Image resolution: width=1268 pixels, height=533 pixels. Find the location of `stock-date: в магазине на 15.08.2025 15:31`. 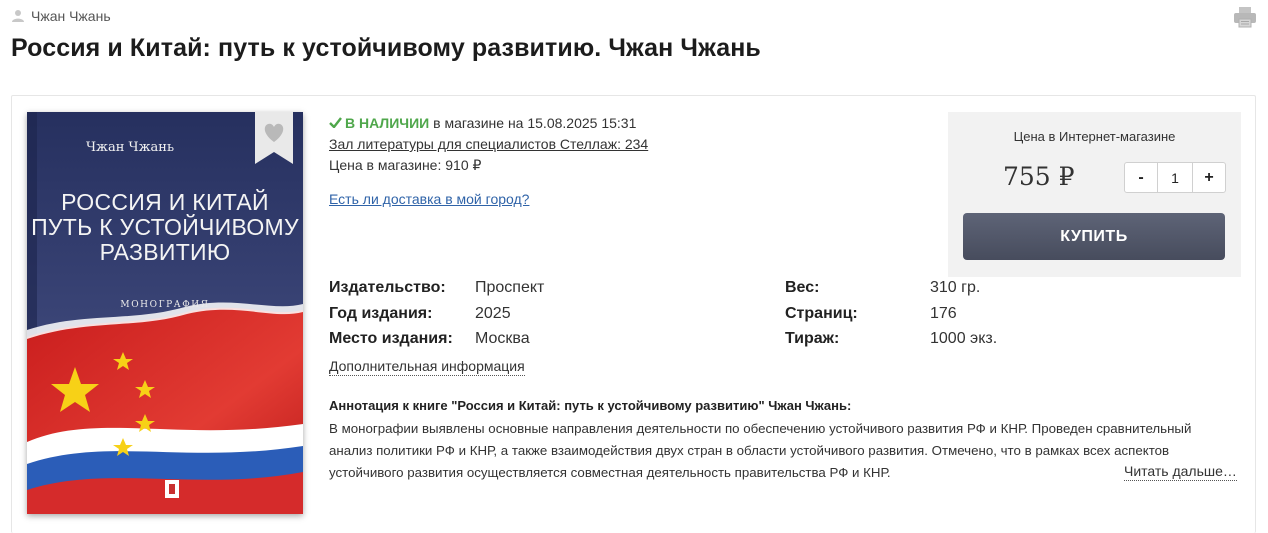

stock-date: в магазине на 15.08.2025 15:31 is located at coordinates (533, 123).